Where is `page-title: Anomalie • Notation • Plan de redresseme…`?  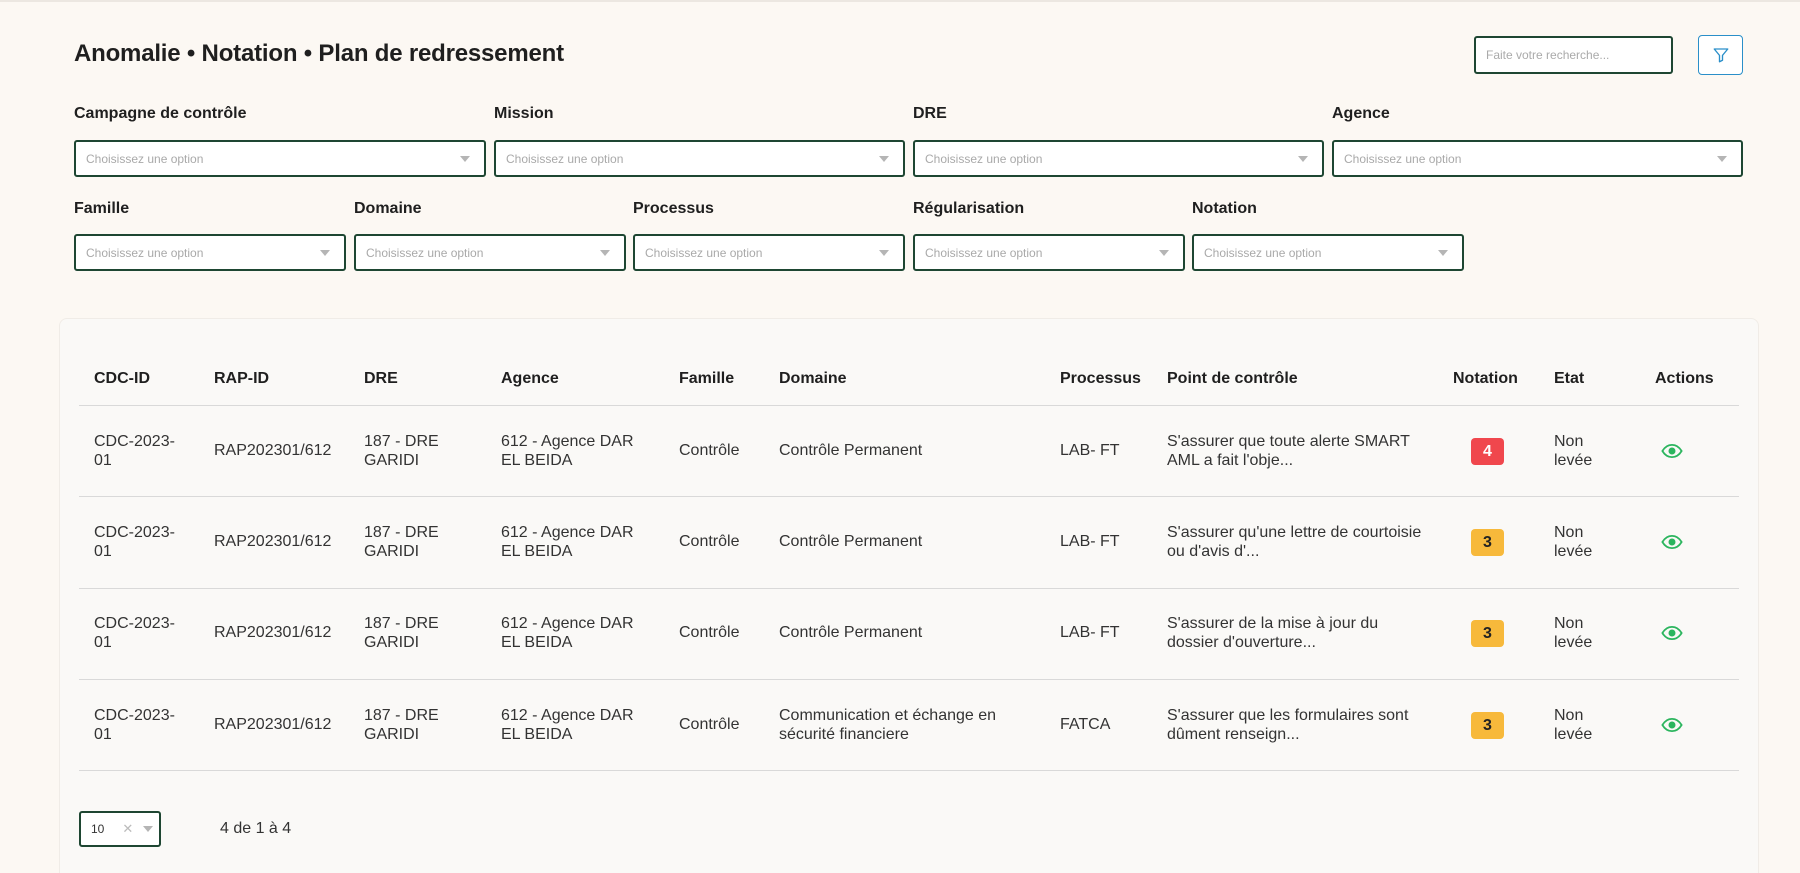
page-title: Anomalie • Notation • Plan de redresseme… is located at coordinates (319, 53).